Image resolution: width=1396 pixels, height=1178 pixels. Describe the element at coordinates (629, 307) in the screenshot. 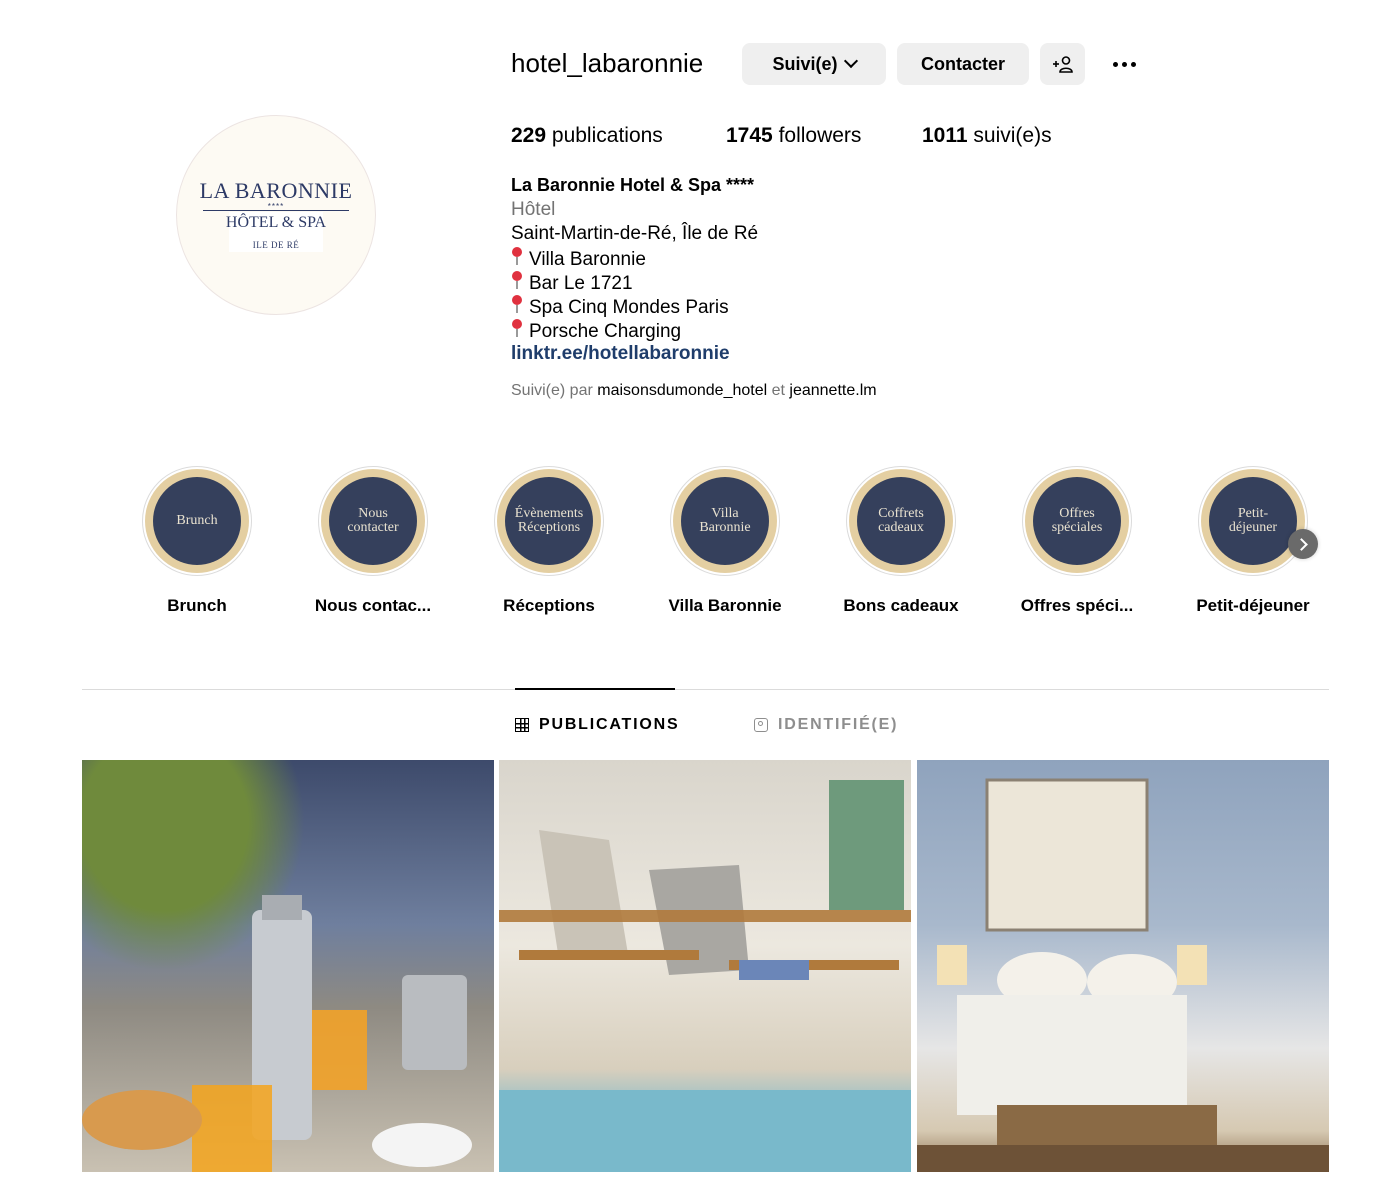

I see `bio-line-text: Spa Cinq Mondes Paris` at that location.